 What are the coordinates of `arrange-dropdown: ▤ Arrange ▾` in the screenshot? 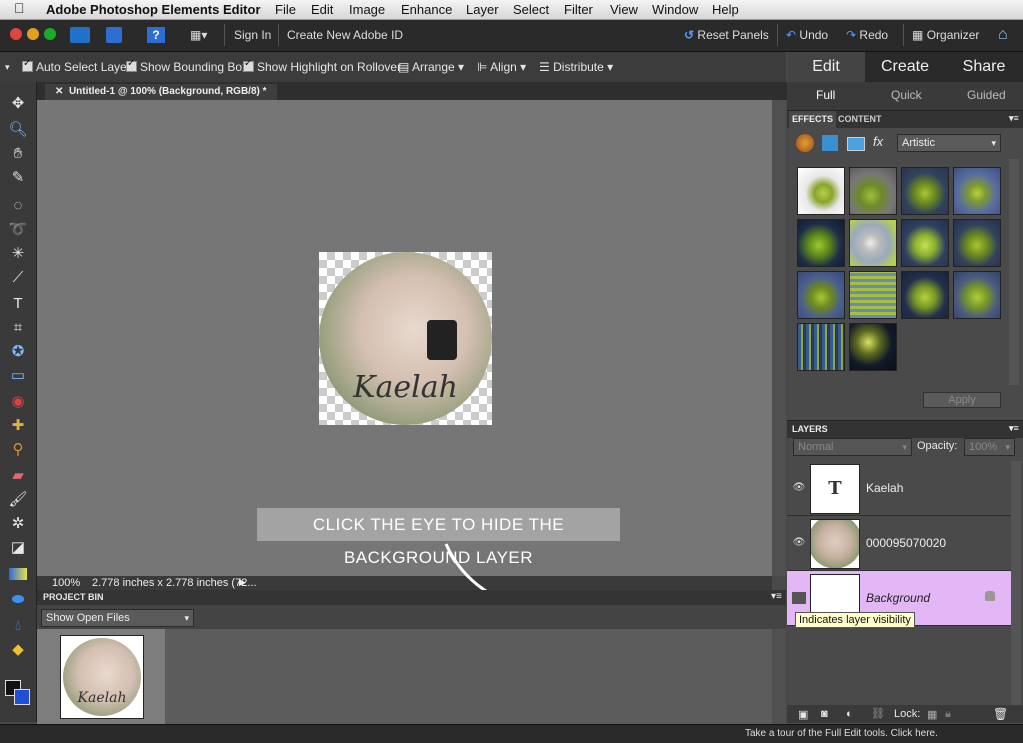 It's located at (431, 67).